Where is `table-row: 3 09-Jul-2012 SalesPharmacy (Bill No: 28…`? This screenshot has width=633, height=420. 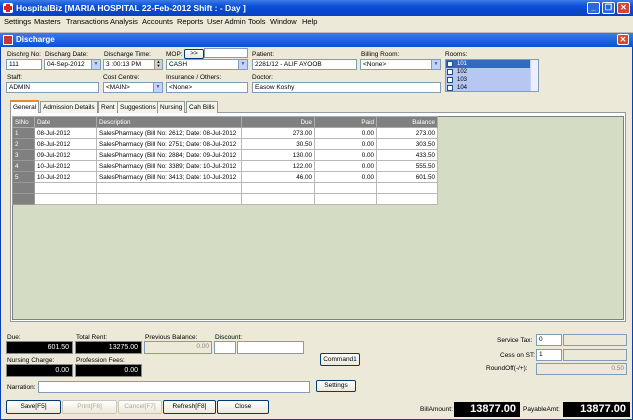
table-row: 3 09-Jul-2012 SalesPharmacy (Bill No: 28… is located at coordinates (225, 155).